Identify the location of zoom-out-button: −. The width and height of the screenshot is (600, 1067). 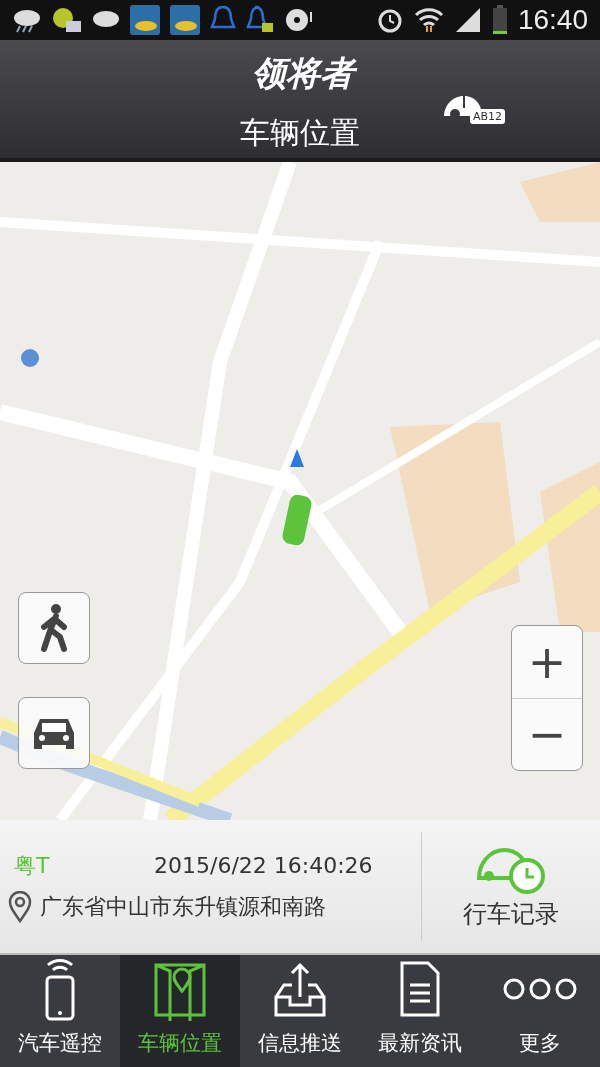
(547, 733).